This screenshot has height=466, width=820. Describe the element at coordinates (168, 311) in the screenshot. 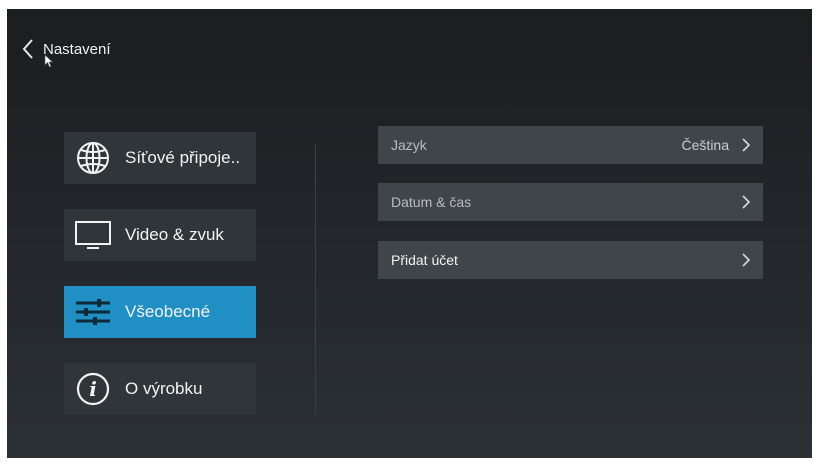

I see `menu-item-label: Všeobecné` at that location.